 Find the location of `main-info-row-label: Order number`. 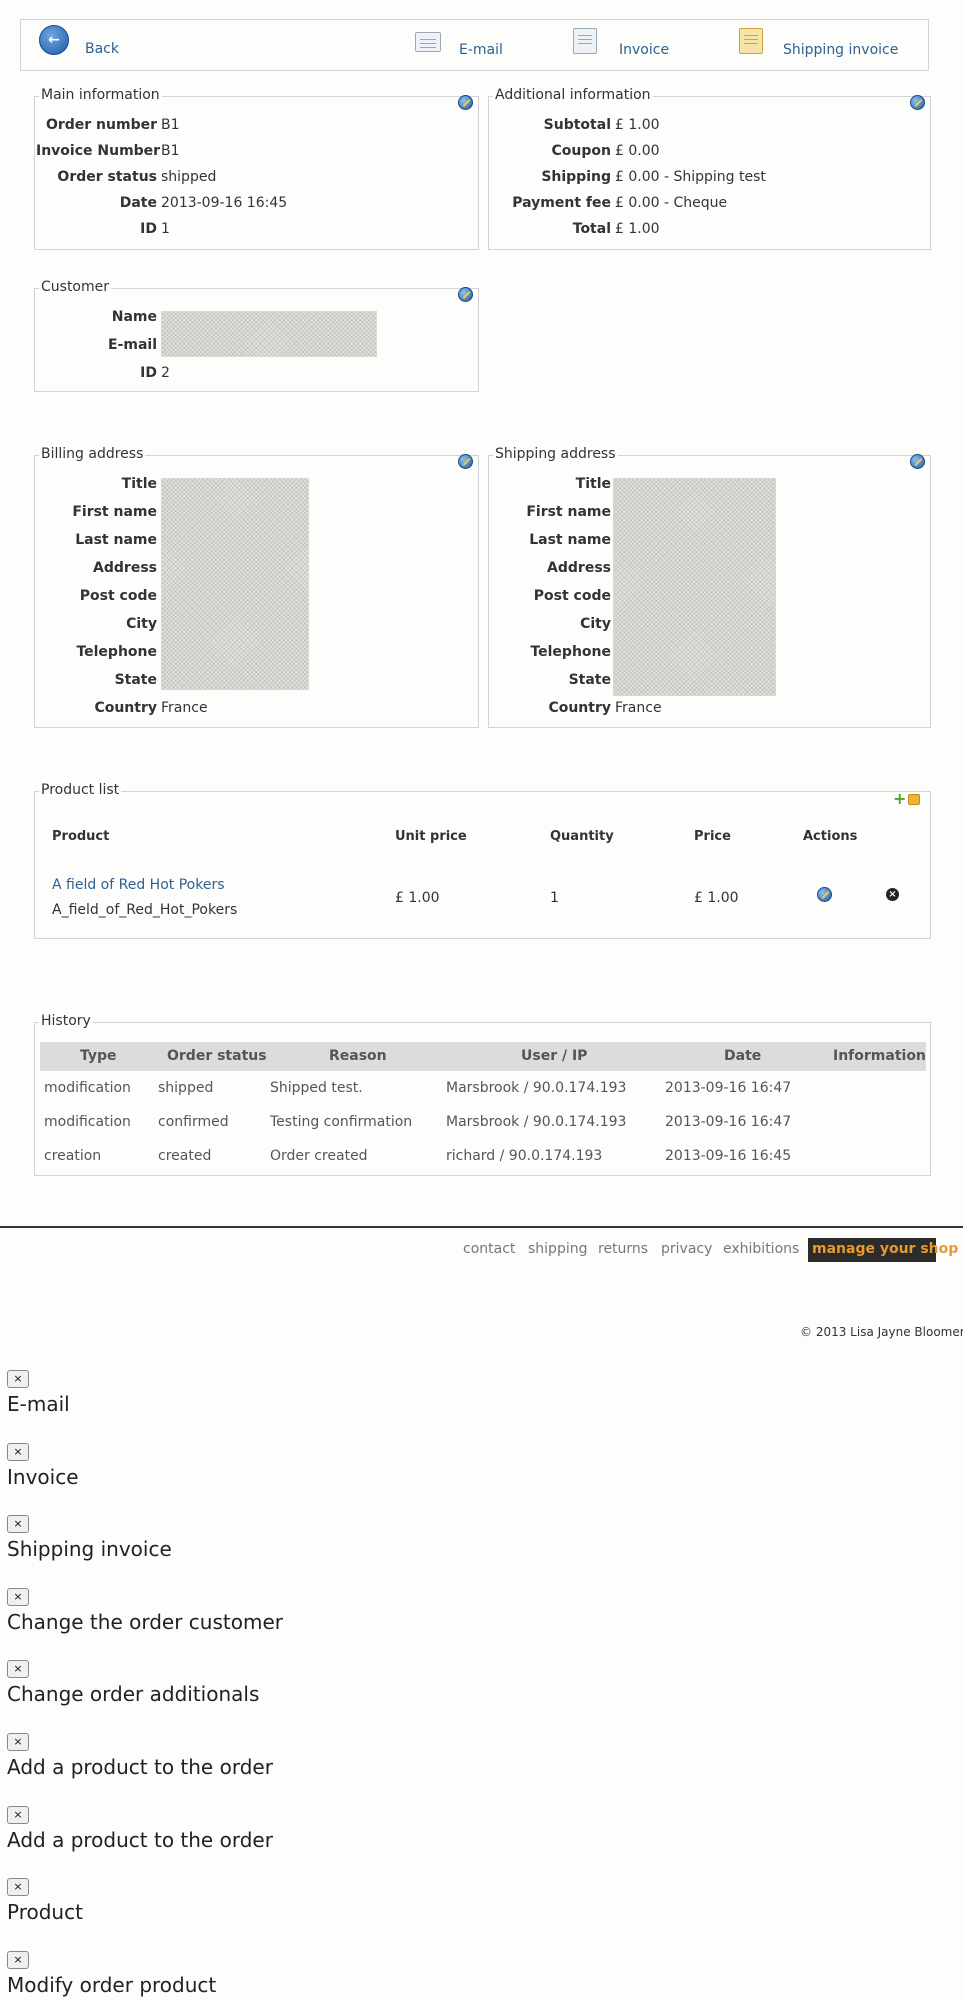

main-info-row-label: Order number is located at coordinates (101, 125).